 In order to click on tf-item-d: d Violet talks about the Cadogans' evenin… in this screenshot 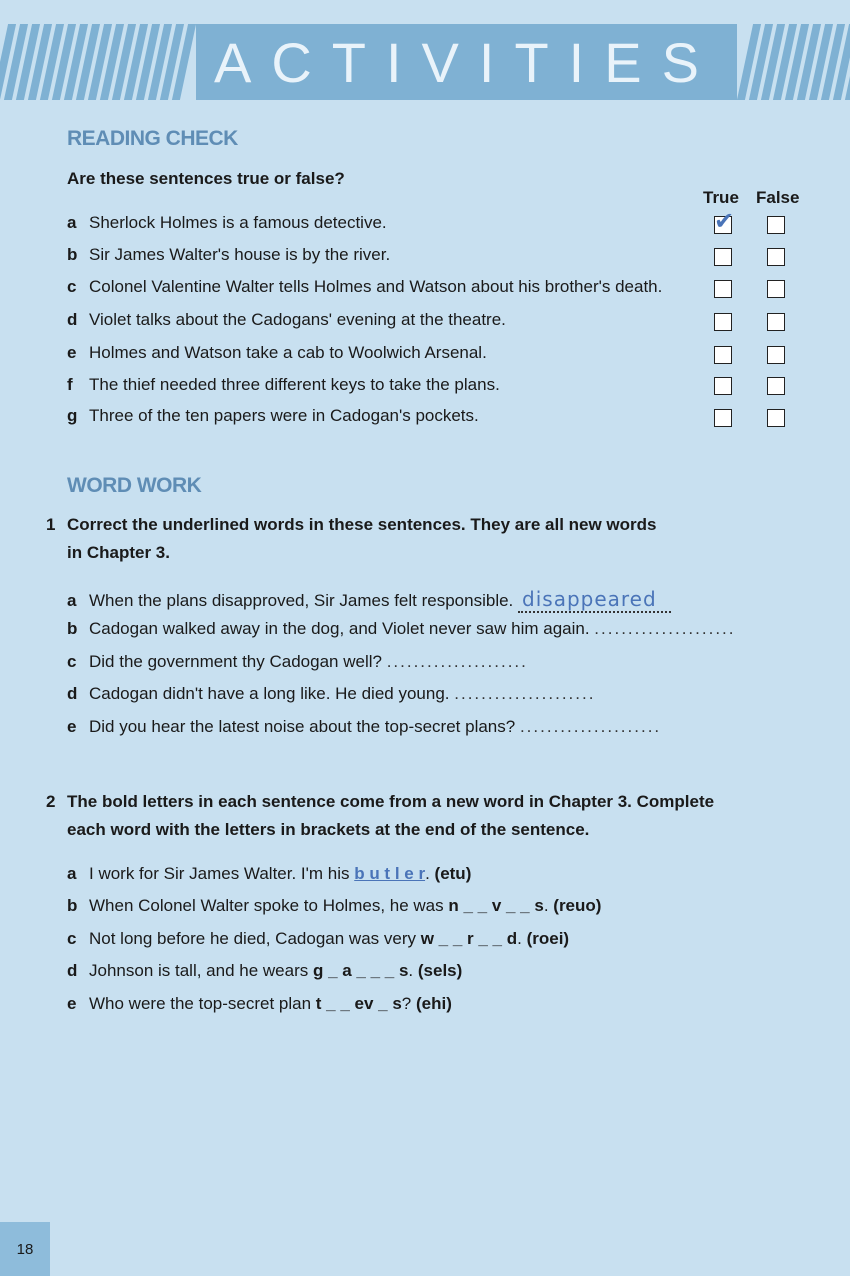, I will do `click(286, 320)`.